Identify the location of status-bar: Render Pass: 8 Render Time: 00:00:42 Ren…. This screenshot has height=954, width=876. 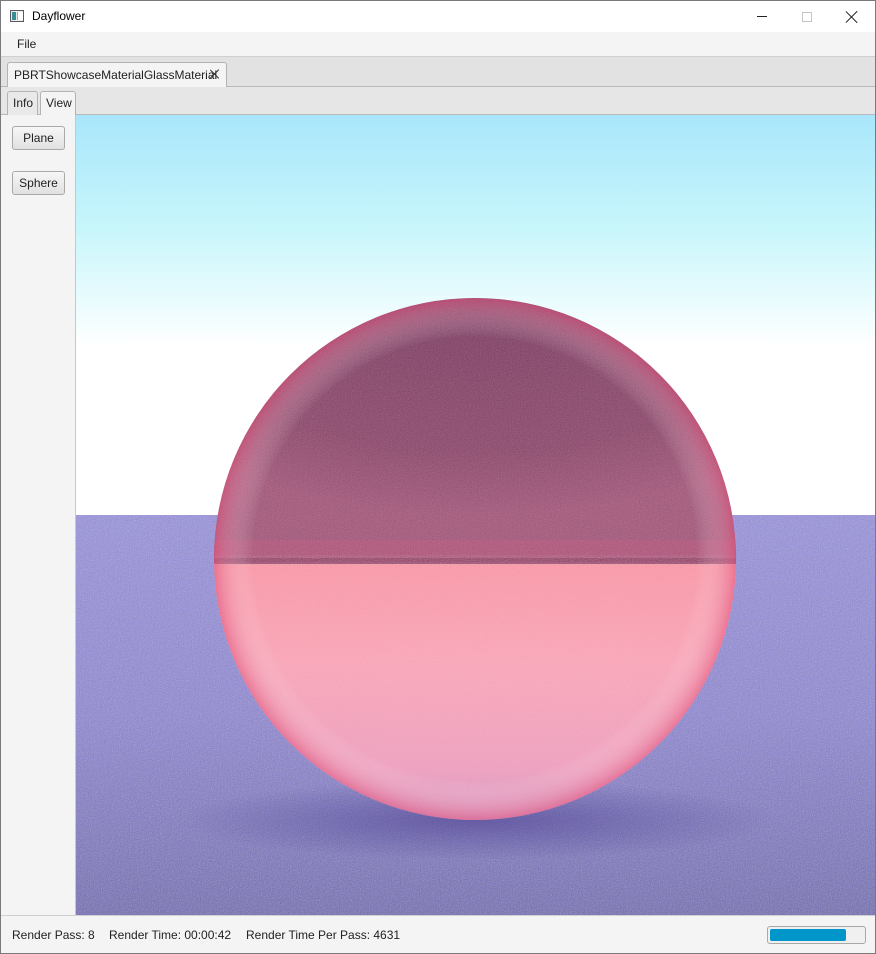
(438, 934).